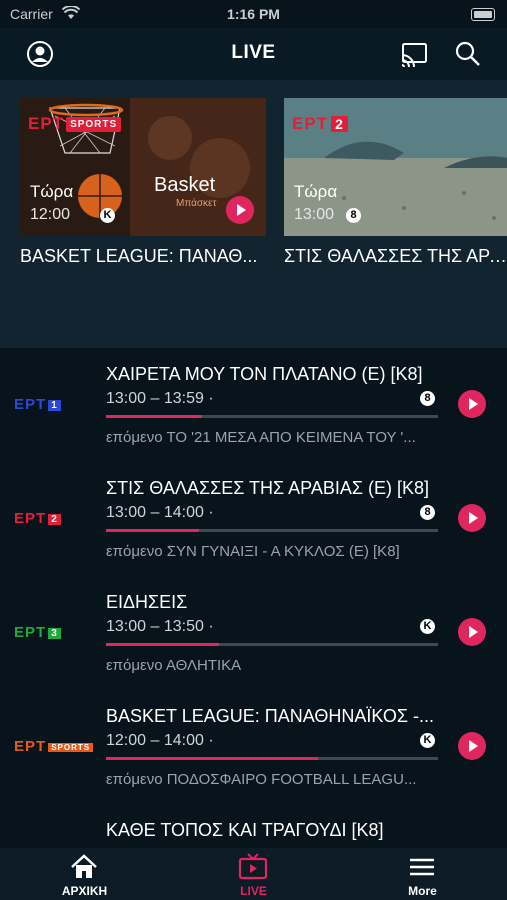 This screenshot has height=900, width=507. I want to click on featured-thumbnail: ΕΡΤ SPORTS Basket Μπάσκετ Τώρα 12:00 K, so click(143, 167).